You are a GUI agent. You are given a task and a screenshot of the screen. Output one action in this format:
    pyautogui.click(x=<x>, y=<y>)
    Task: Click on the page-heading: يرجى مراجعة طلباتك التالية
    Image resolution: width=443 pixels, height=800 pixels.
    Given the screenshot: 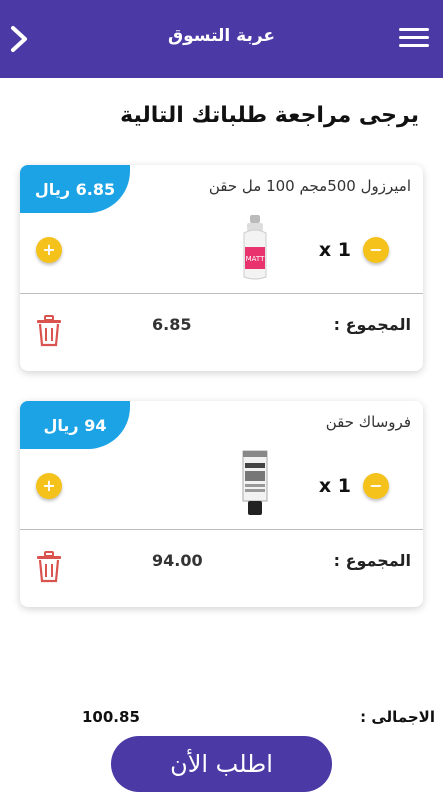 What is the action you would take?
    pyautogui.click(x=269, y=115)
    